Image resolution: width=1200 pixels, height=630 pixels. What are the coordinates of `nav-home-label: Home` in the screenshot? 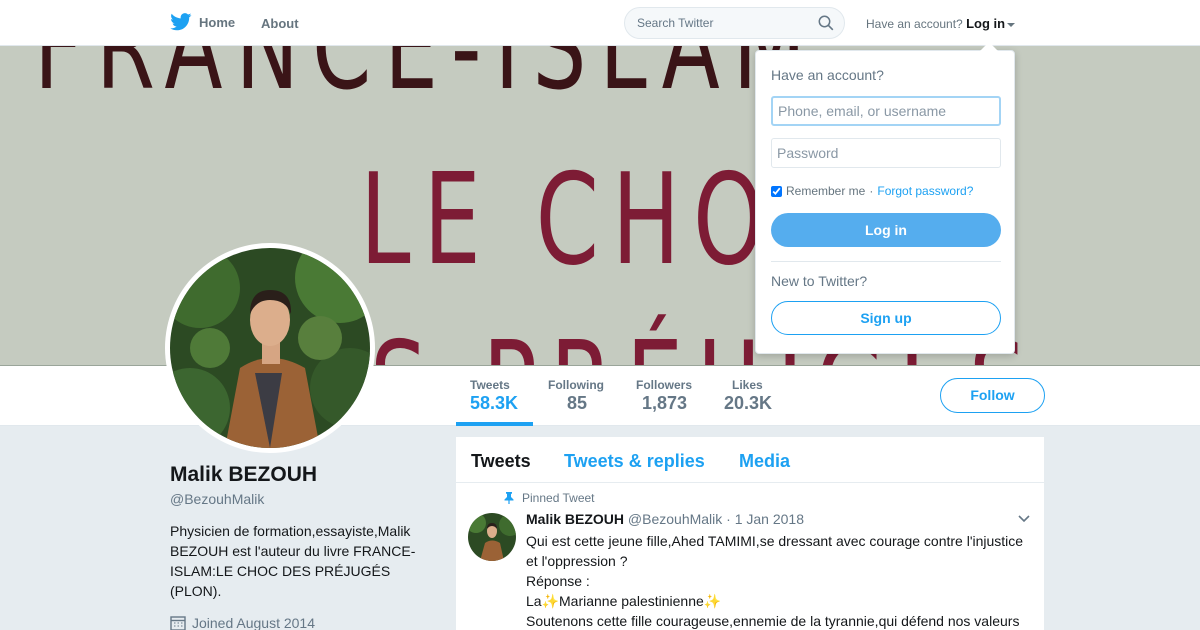 It's located at (217, 22).